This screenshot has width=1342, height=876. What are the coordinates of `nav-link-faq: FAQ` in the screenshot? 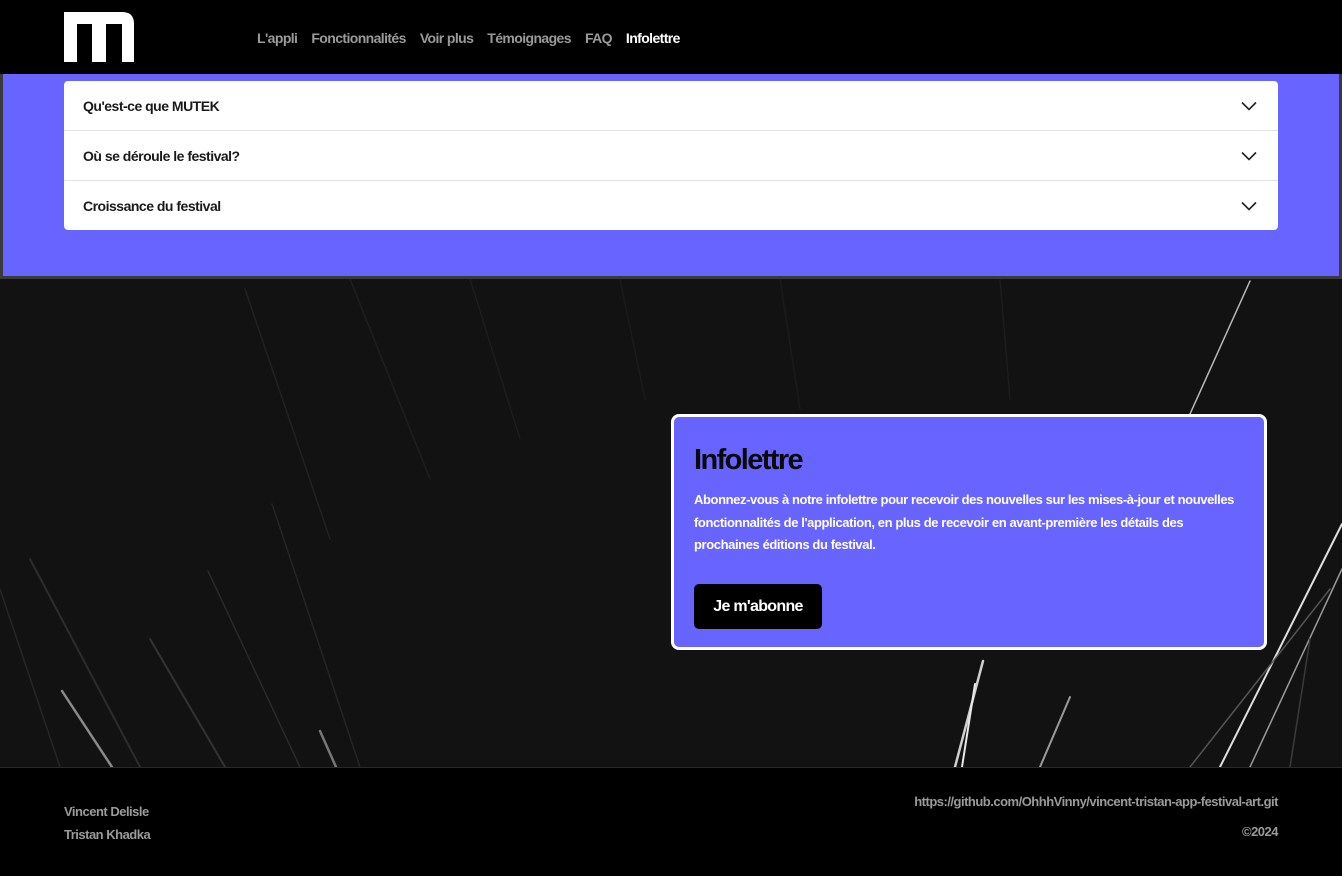 It's located at (599, 38).